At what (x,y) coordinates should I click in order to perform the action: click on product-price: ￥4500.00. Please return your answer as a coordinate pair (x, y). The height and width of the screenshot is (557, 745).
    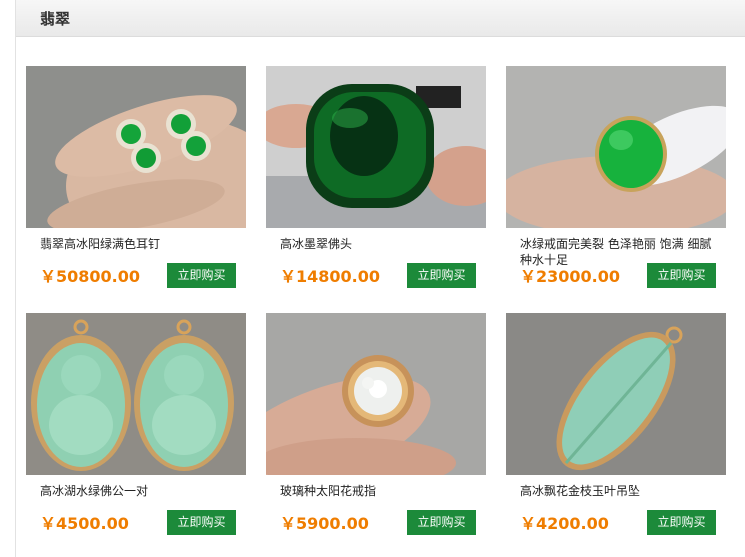
    Looking at the image, I should click on (84, 523).